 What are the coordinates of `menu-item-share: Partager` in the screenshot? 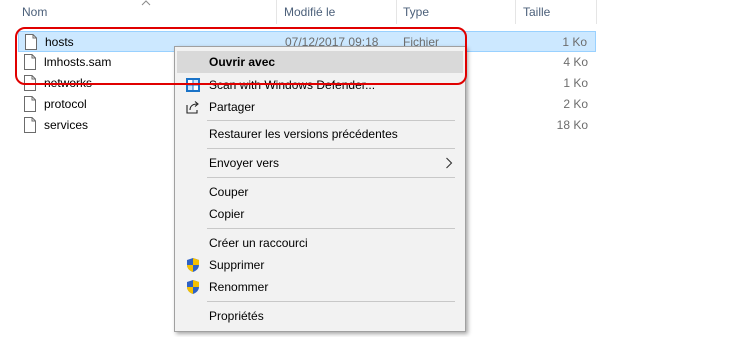 It's located at (320, 107).